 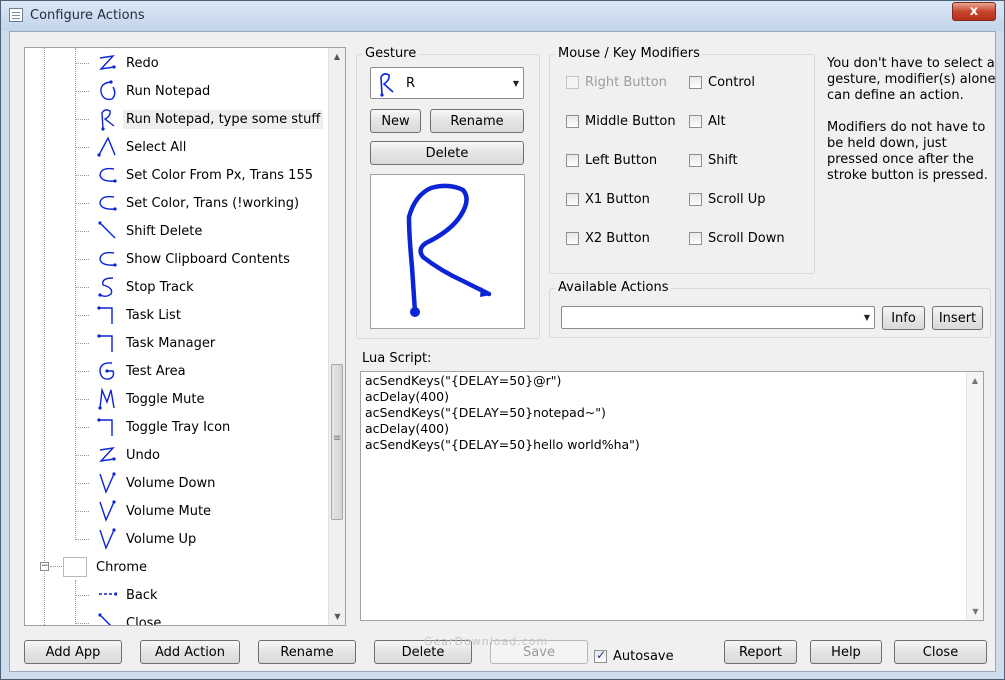 I want to click on new-gesture-button: New, so click(x=395, y=121).